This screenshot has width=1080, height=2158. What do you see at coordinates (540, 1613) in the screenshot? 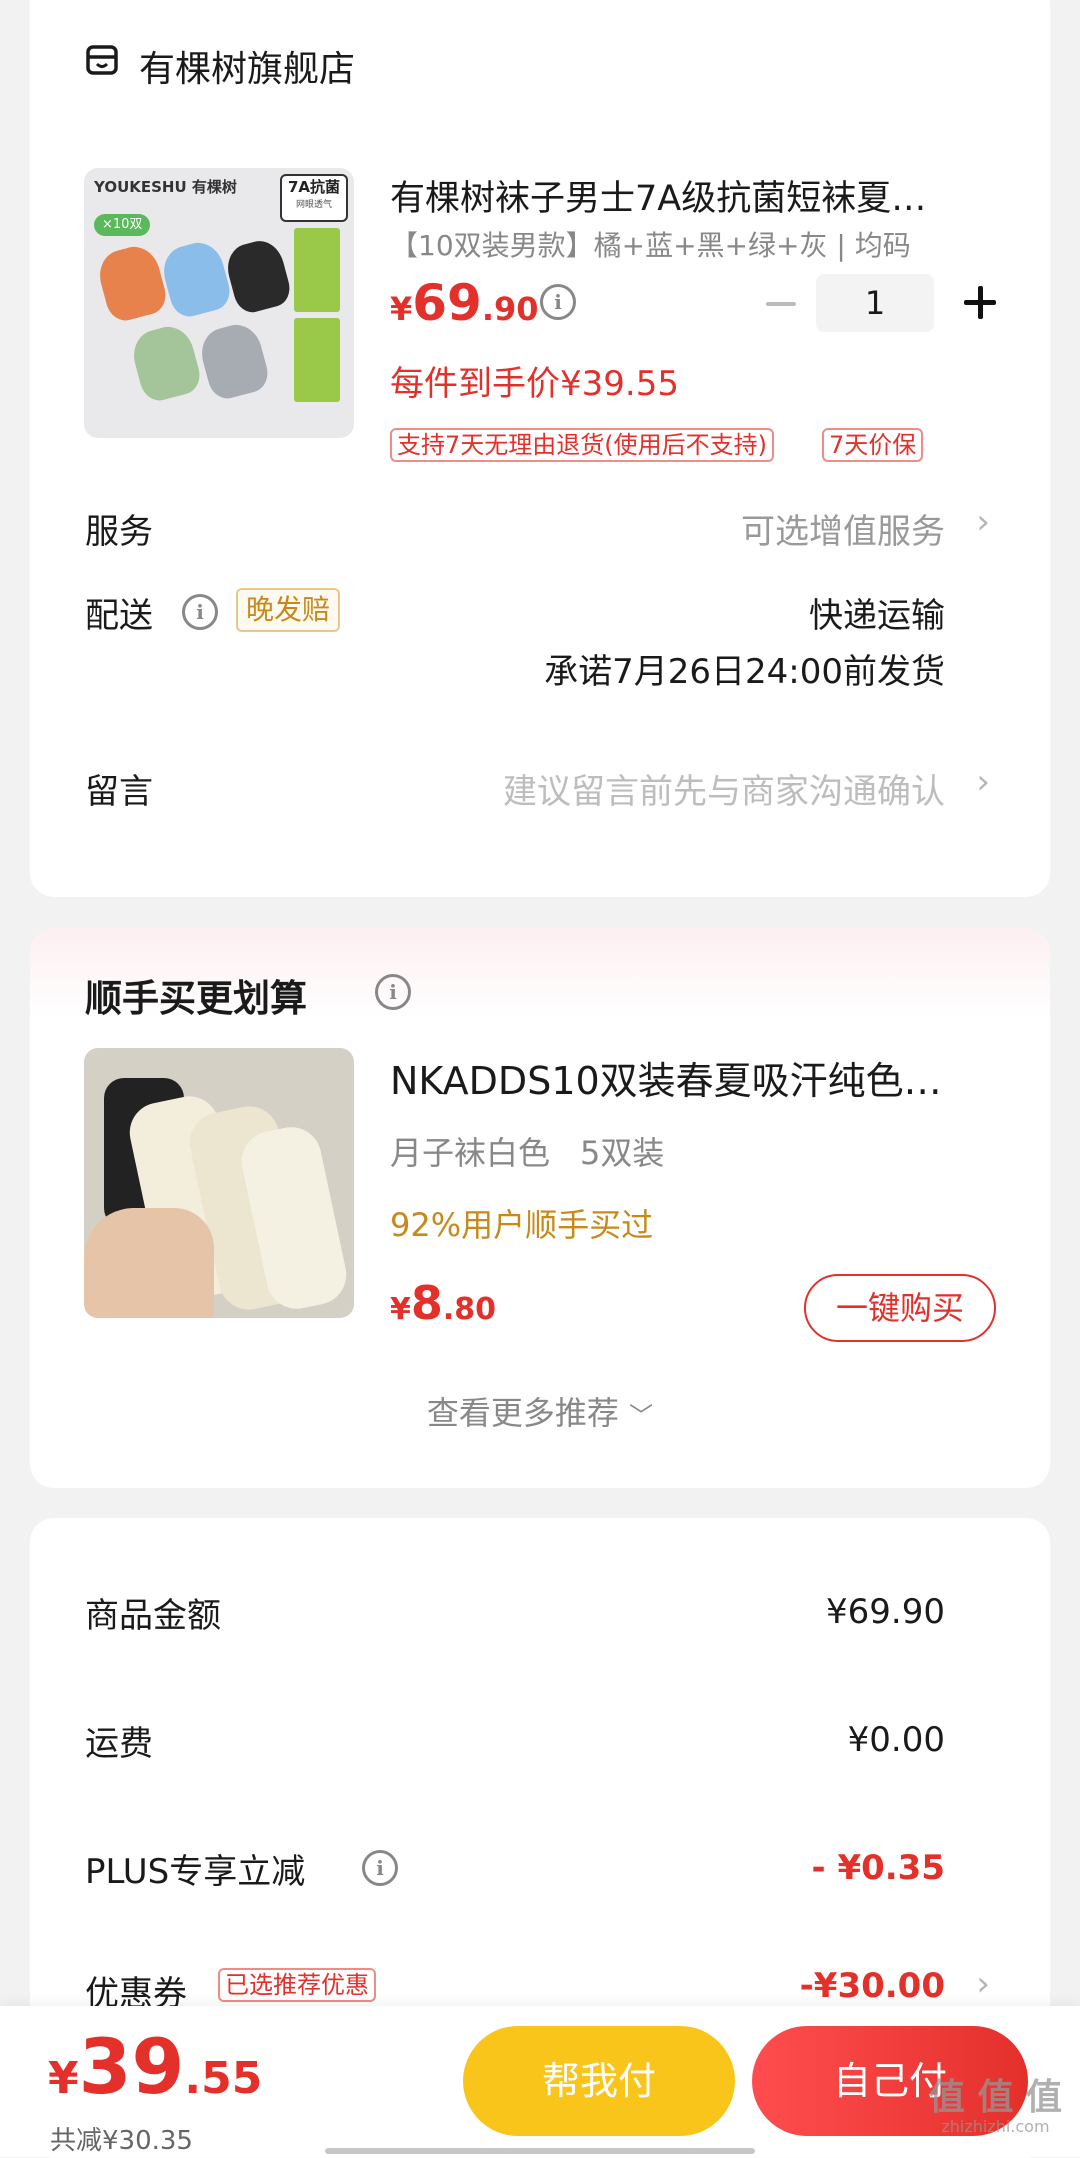
I see `summary-row: 商品金额 ¥69.90` at bounding box center [540, 1613].